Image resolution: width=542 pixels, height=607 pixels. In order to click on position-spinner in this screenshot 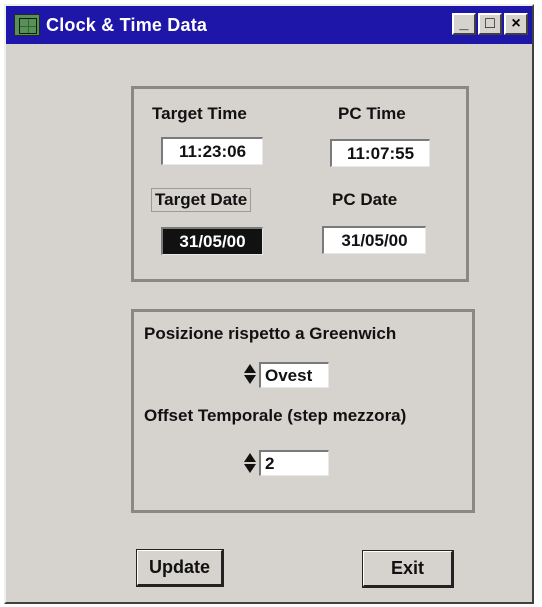, I will do `click(250, 374)`.